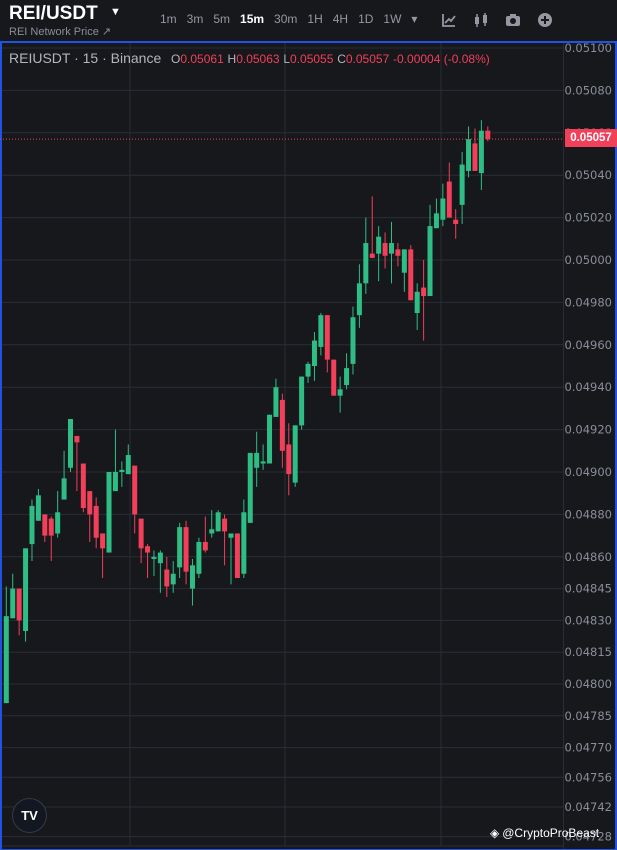 This screenshot has height=850, width=617. Describe the element at coordinates (441, 59) in the screenshot. I see `change-value: -0.00004 (-0.08%)` at that location.